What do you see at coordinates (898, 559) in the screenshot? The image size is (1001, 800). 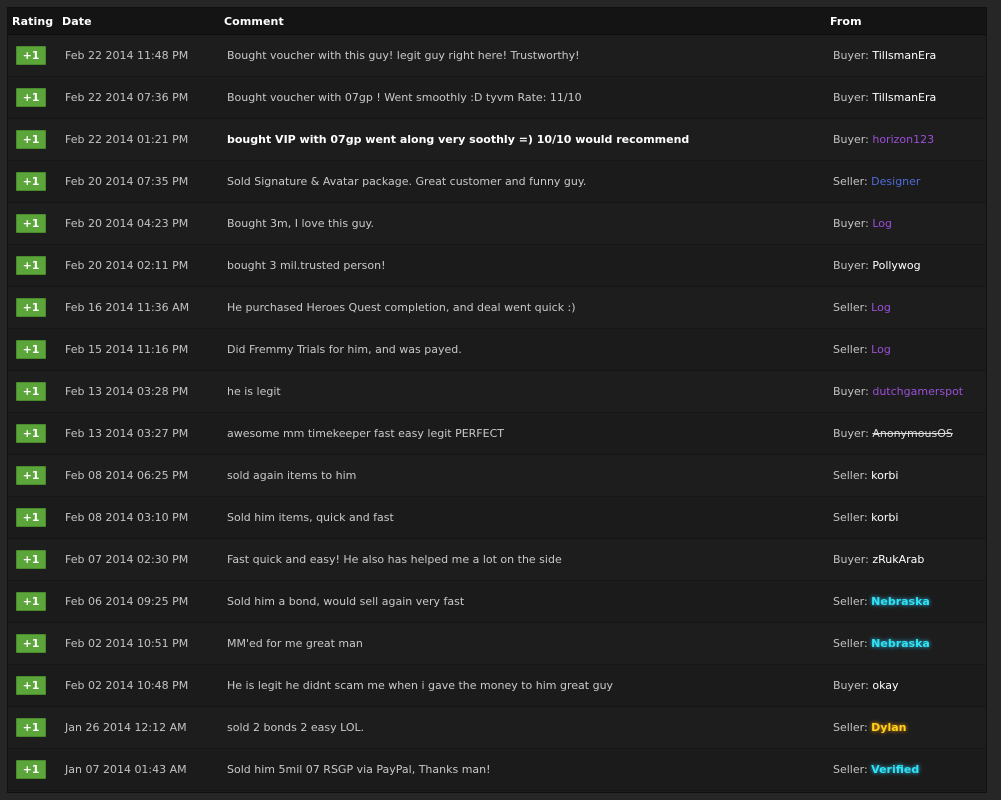 I see `user-link: zRukArab` at bounding box center [898, 559].